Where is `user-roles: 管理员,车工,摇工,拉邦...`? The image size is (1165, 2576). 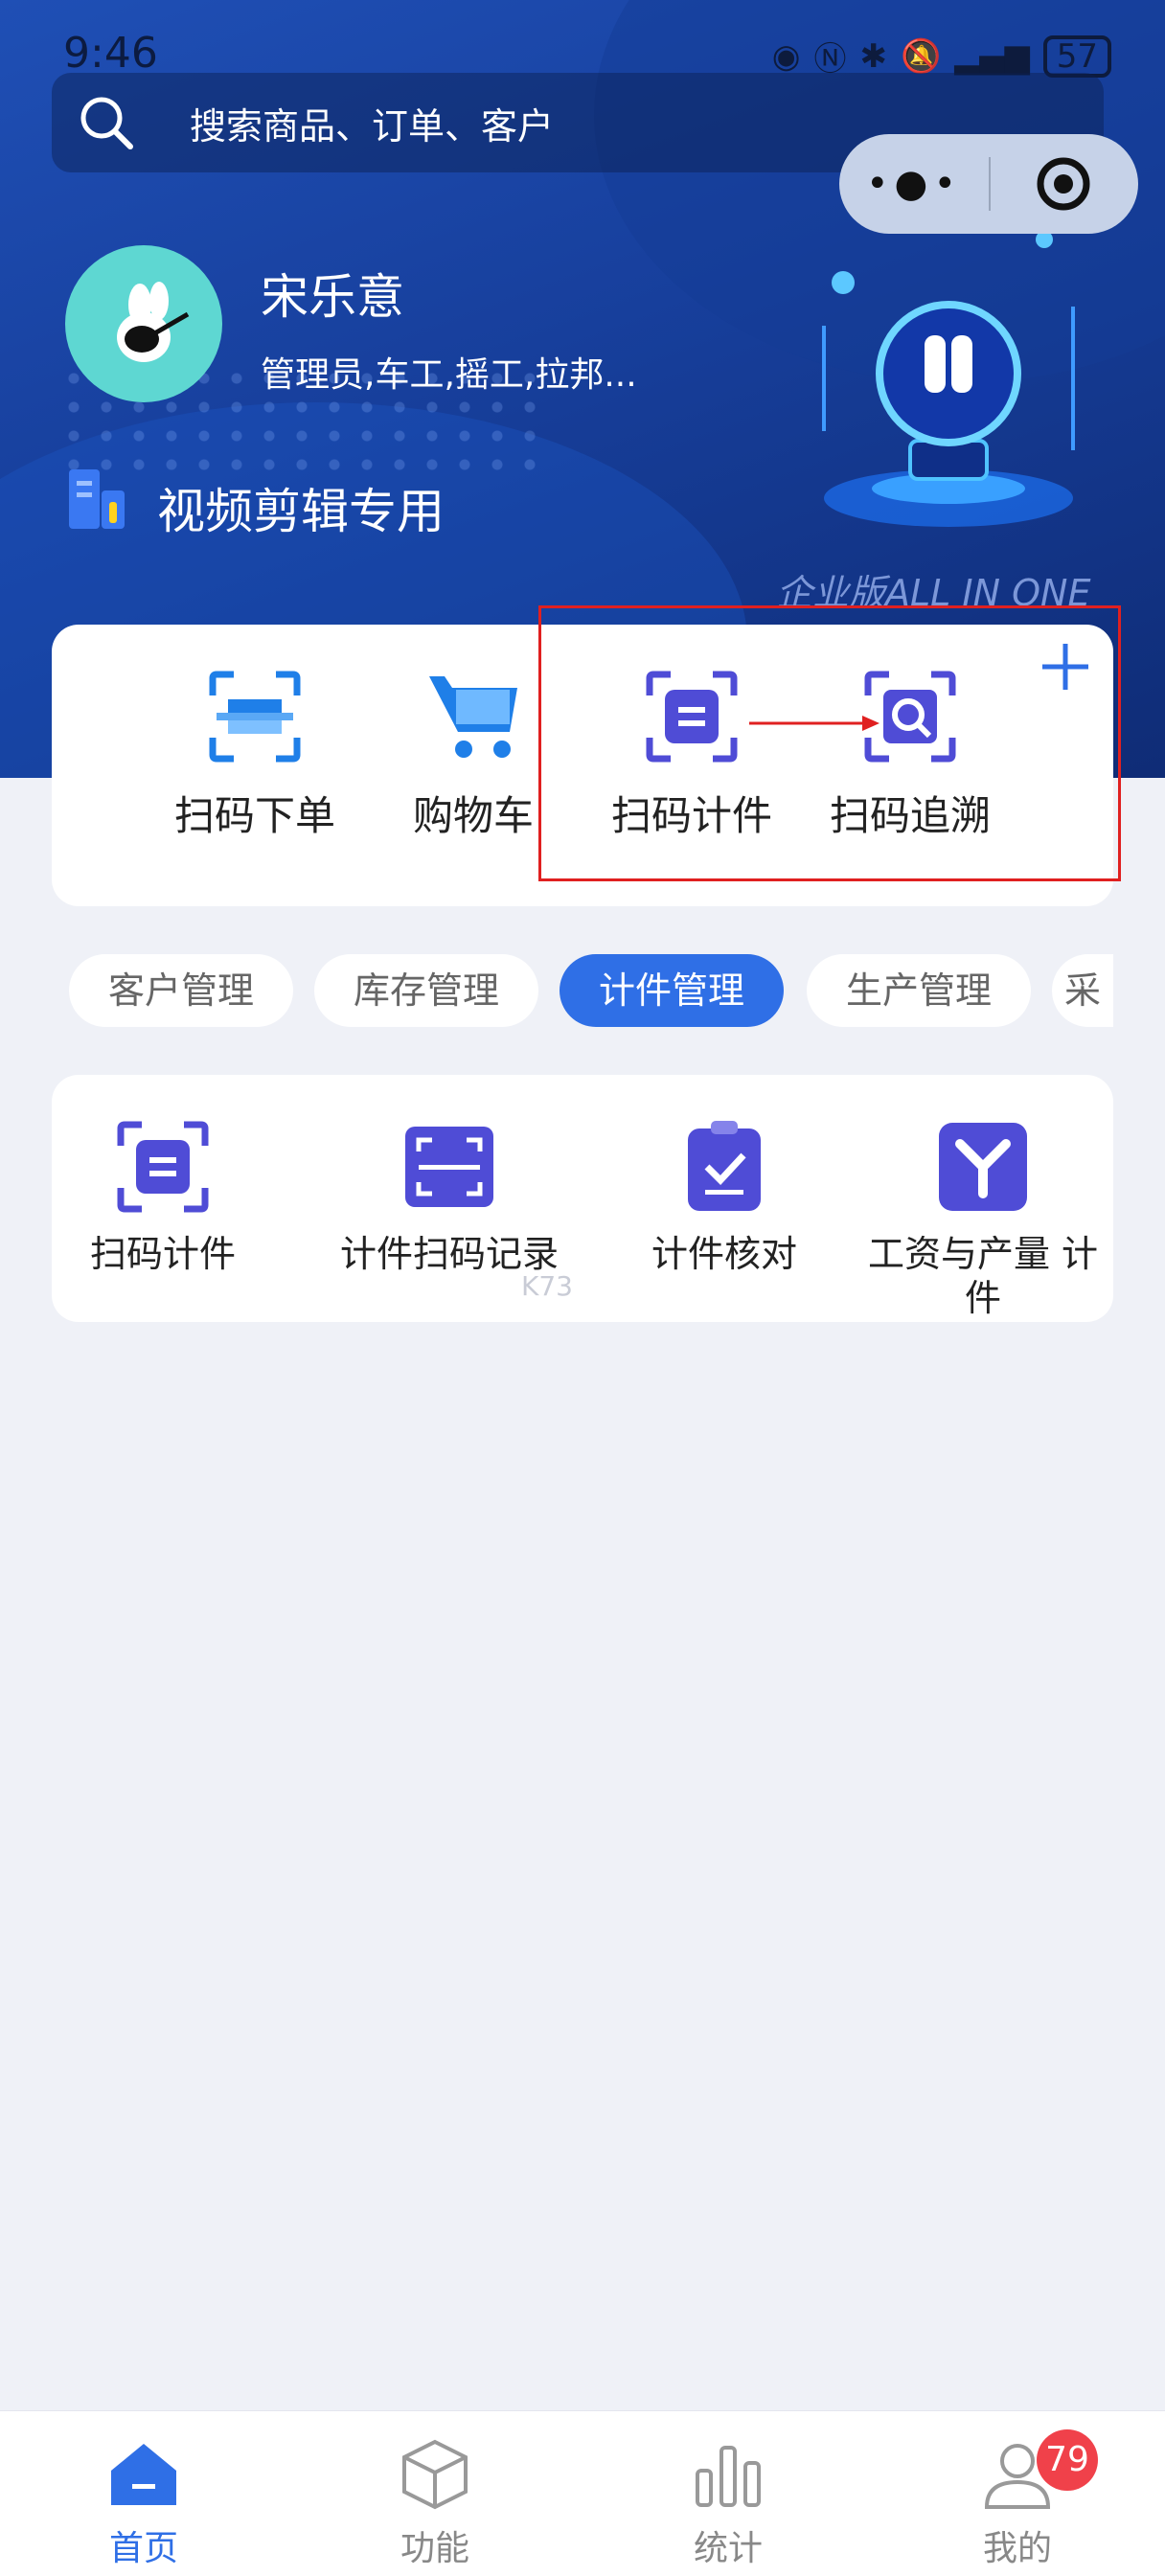
user-roles: 管理员,车工,摇工,拉邦... is located at coordinates (449, 375).